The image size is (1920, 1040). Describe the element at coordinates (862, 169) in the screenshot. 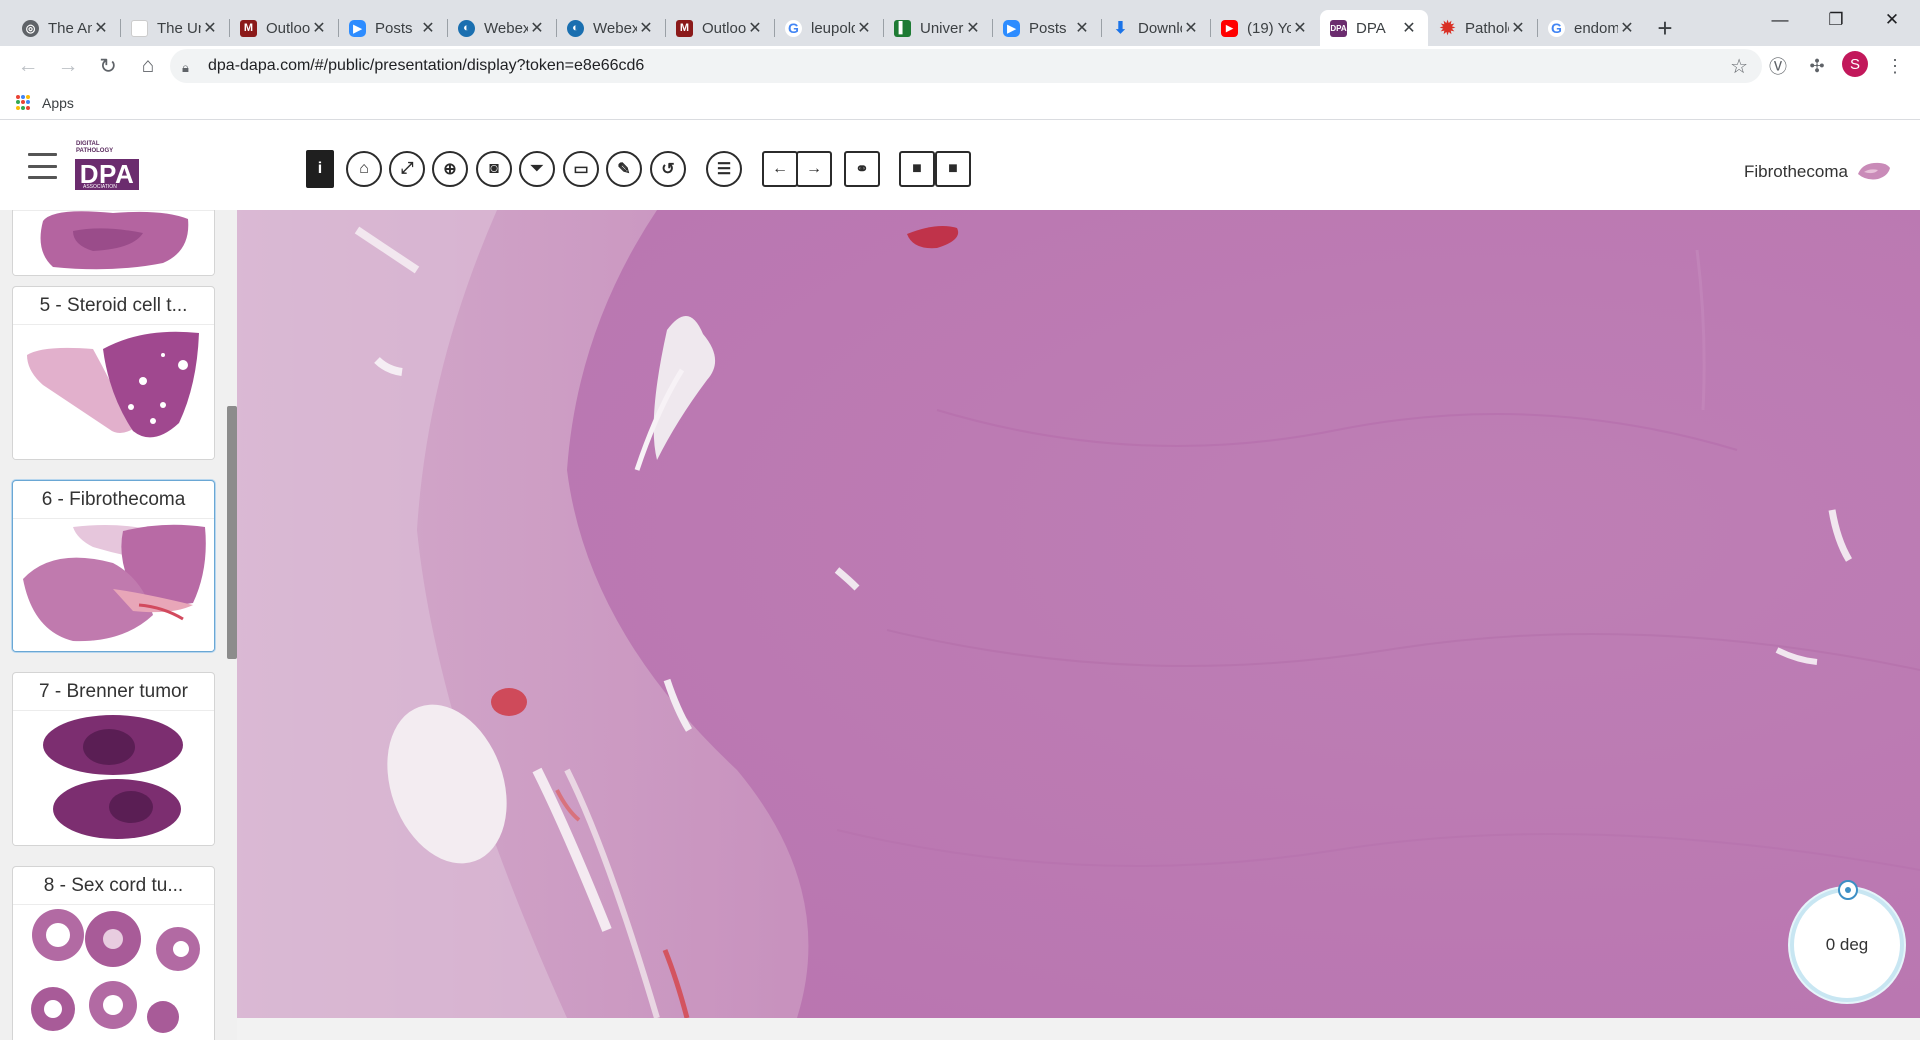

I see `link-icon: ⚭` at that location.